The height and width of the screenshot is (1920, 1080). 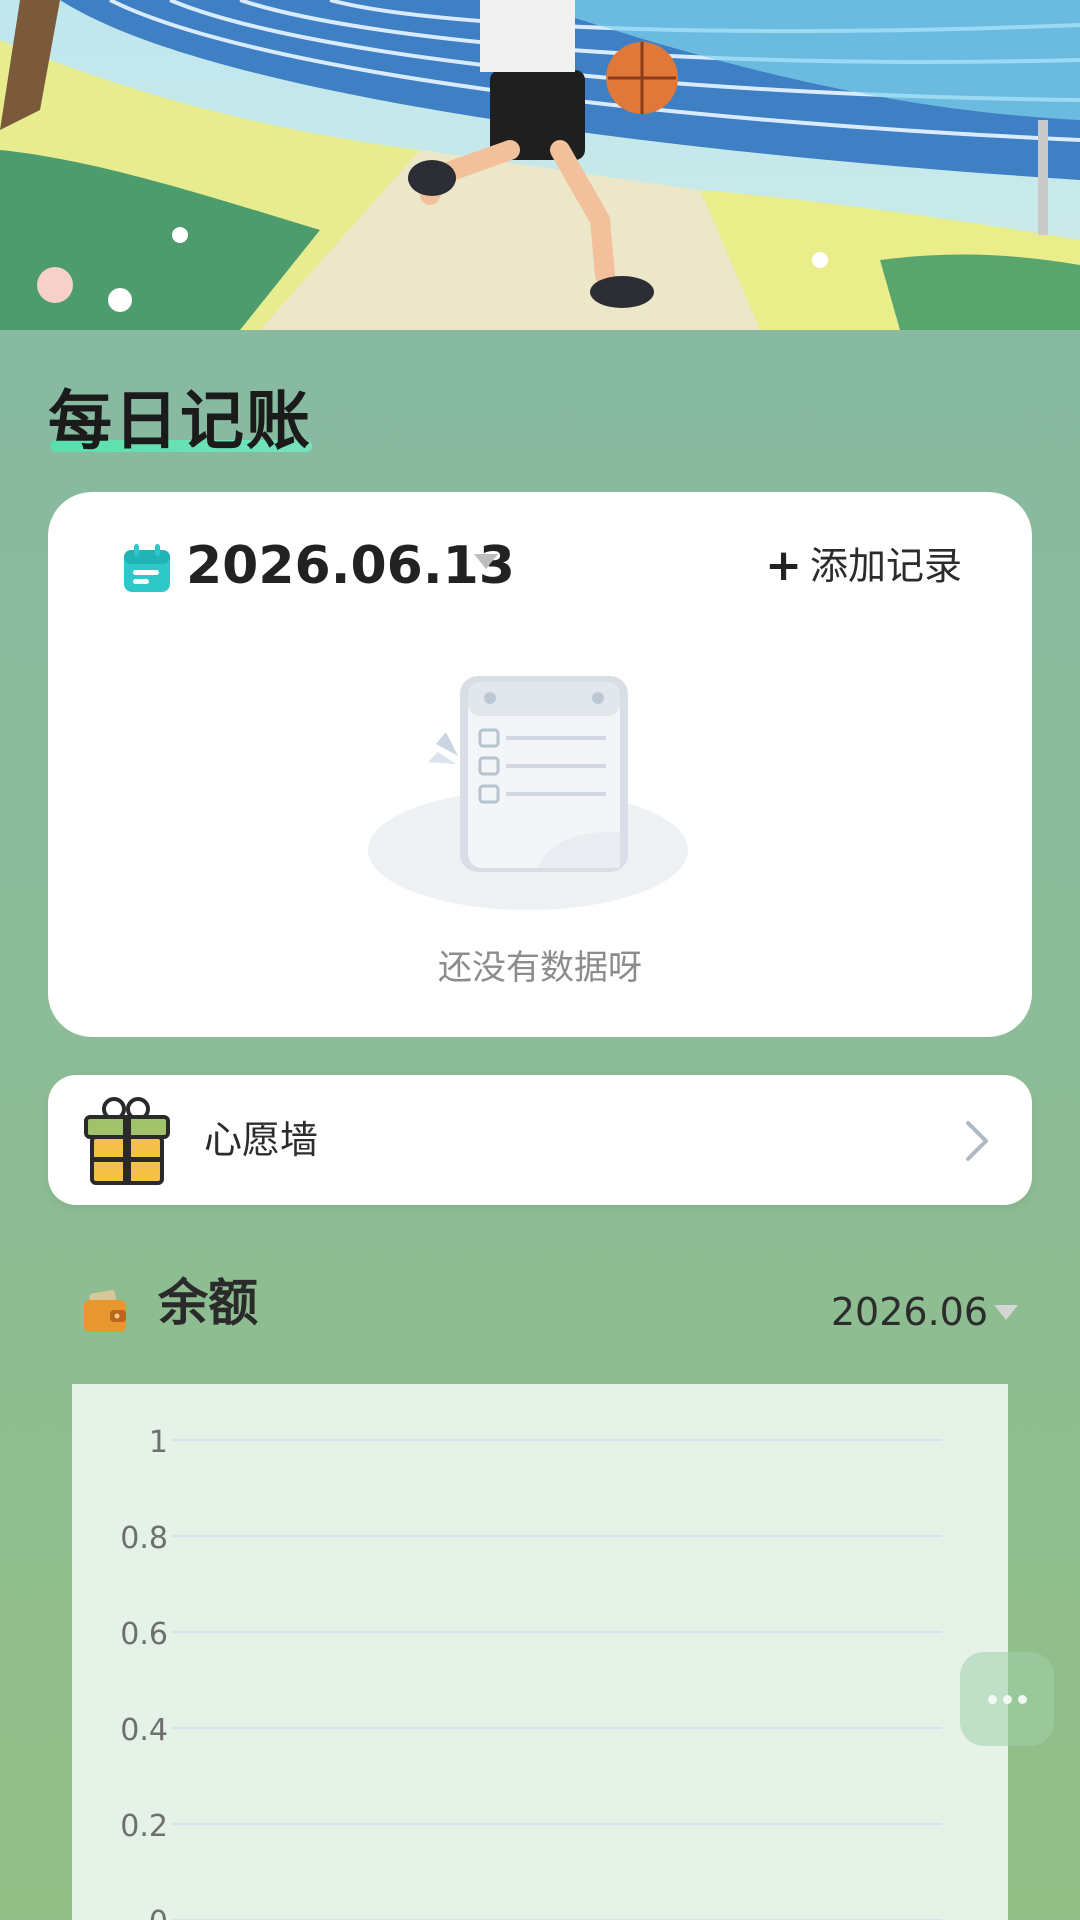 I want to click on add-record-button: + 添加记录, so click(x=863, y=566).